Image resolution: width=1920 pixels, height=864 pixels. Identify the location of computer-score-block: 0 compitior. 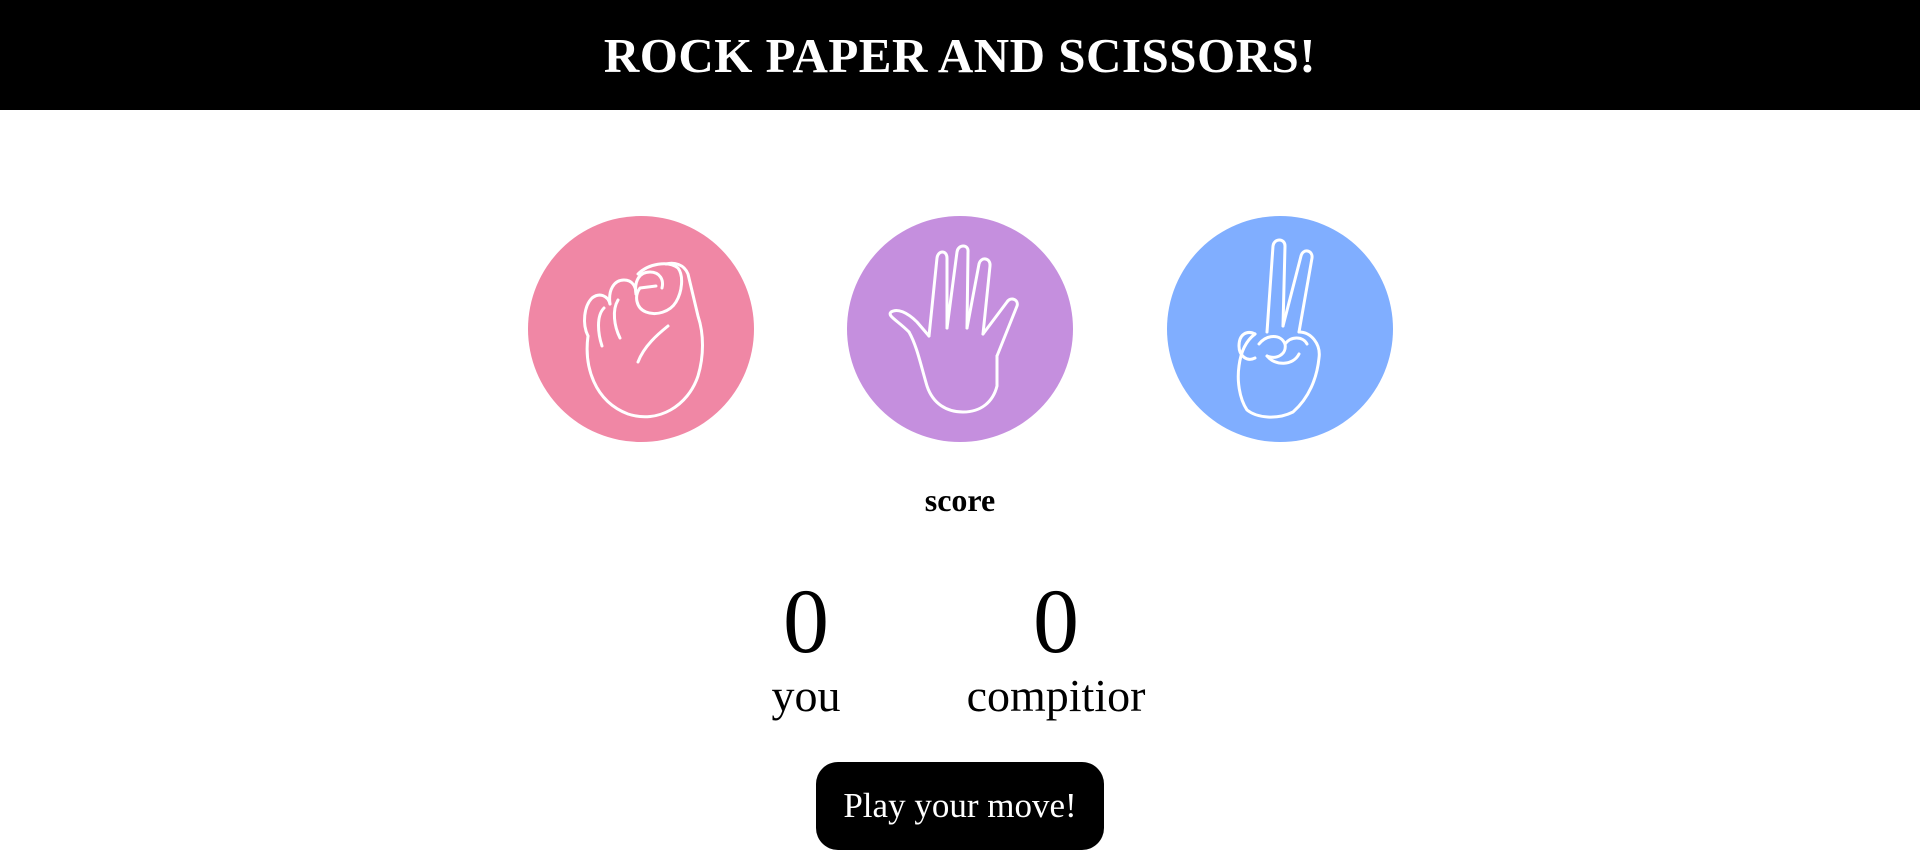
(1056, 648).